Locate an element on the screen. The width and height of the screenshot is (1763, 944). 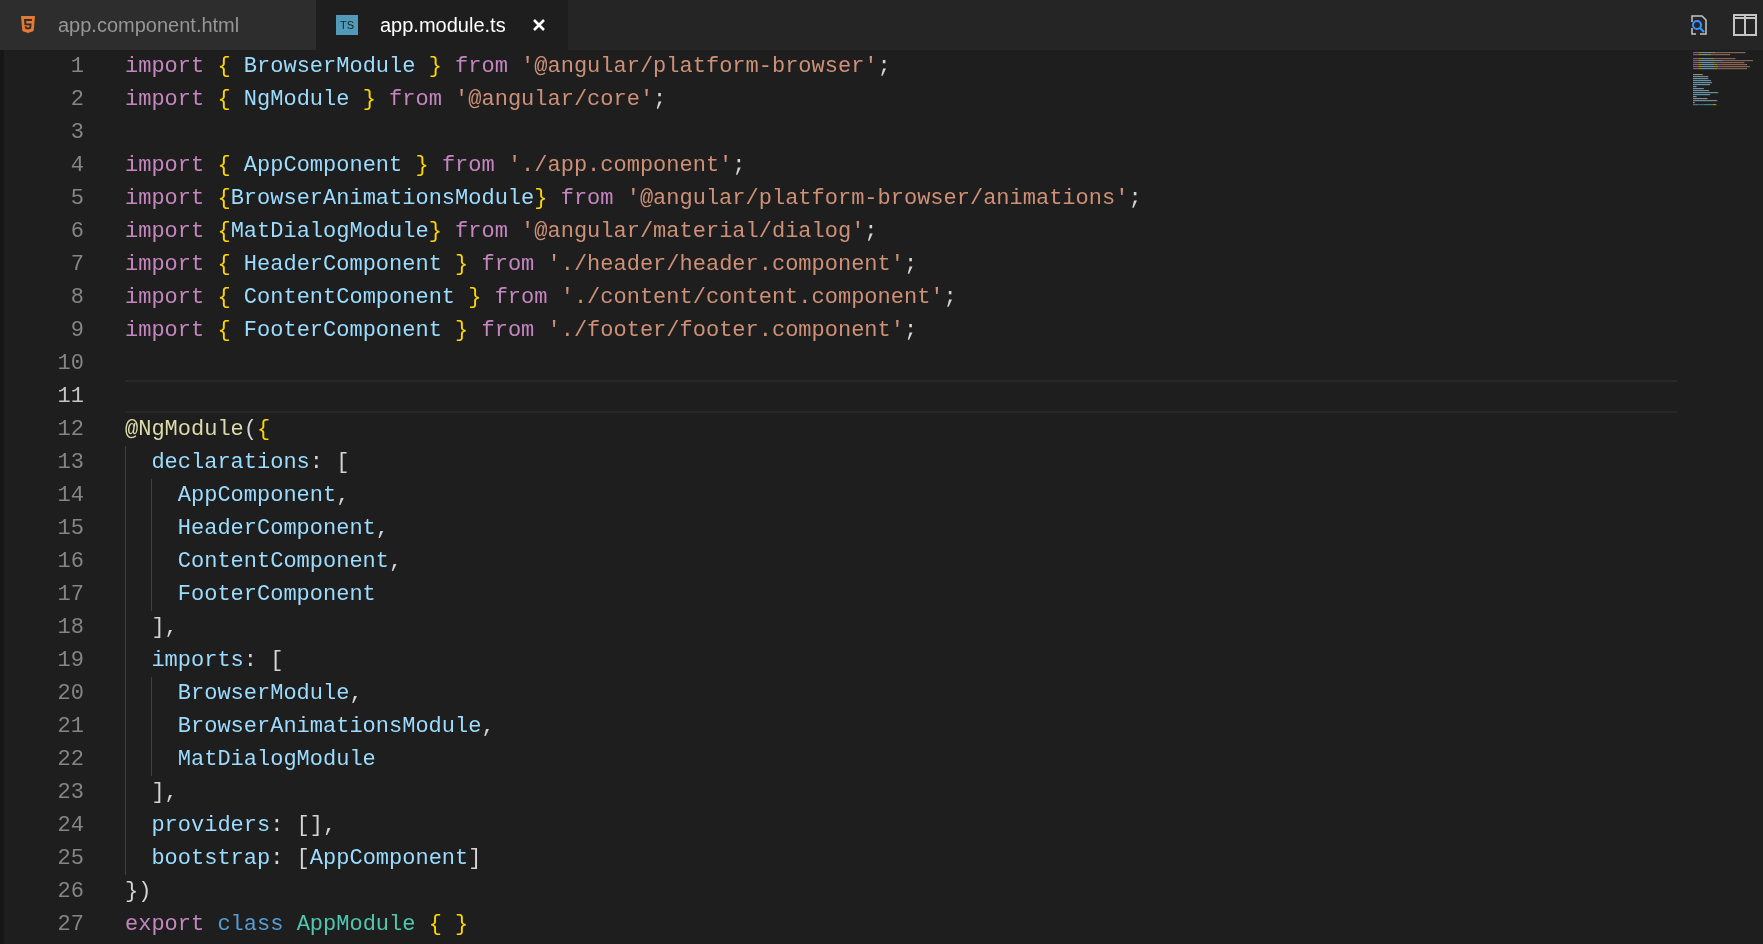
code-line: FooterComponent is located at coordinates (276, 594).